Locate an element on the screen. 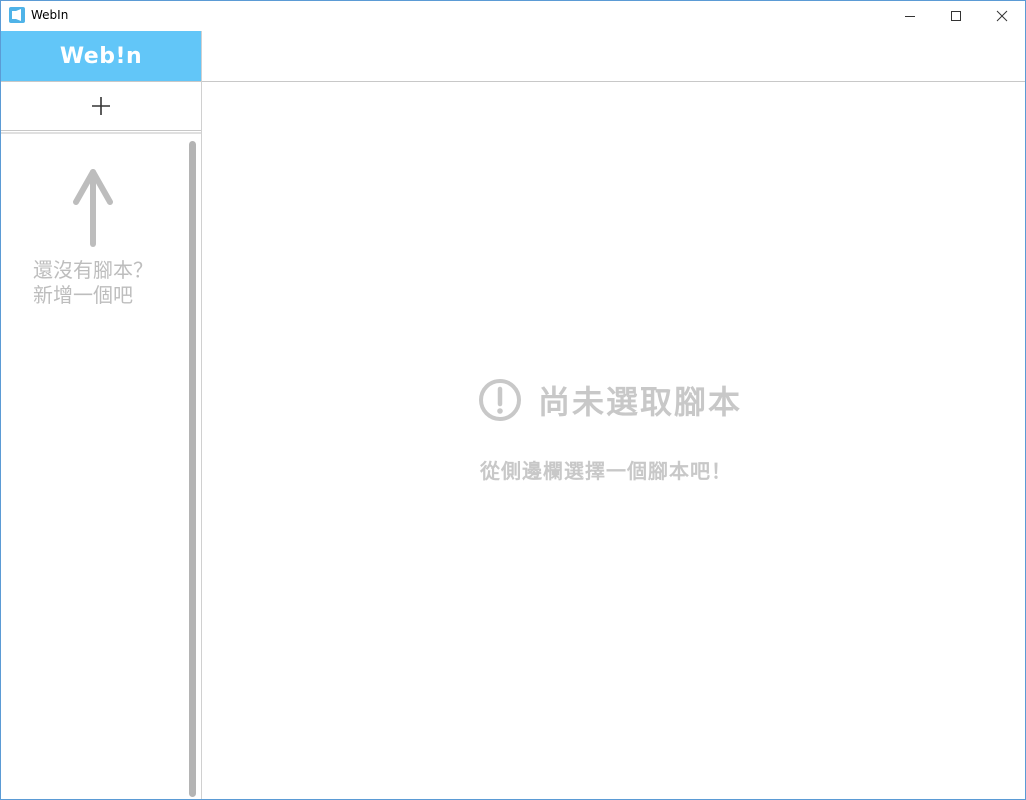 The width and height of the screenshot is (1026, 800). minimize-icon is located at coordinates (910, 16).